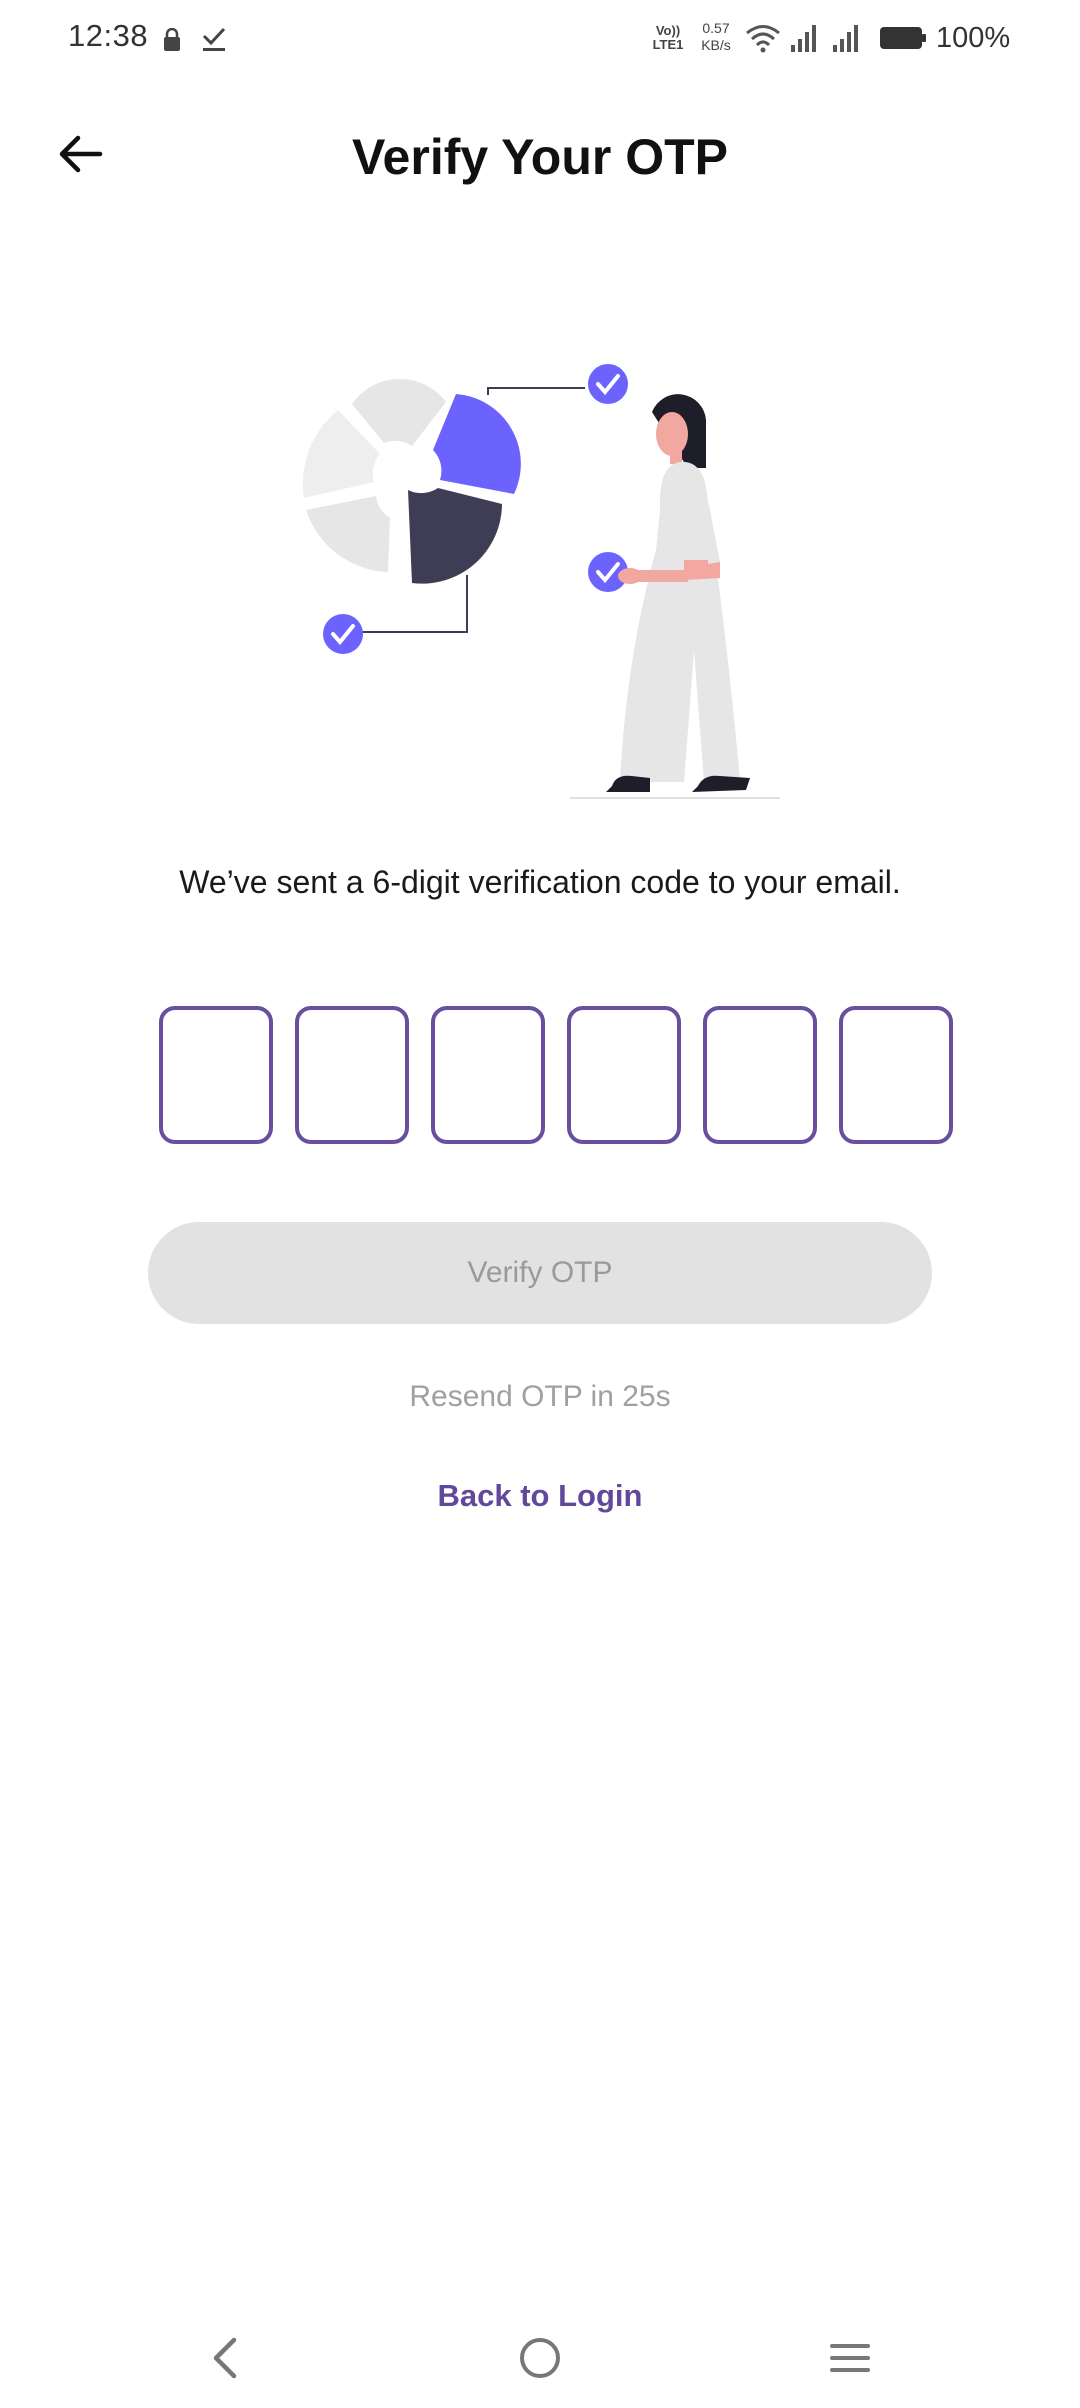  What do you see at coordinates (214, 39) in the screenshot?
I see `download-done-icon` at bounding box center [214, 39].